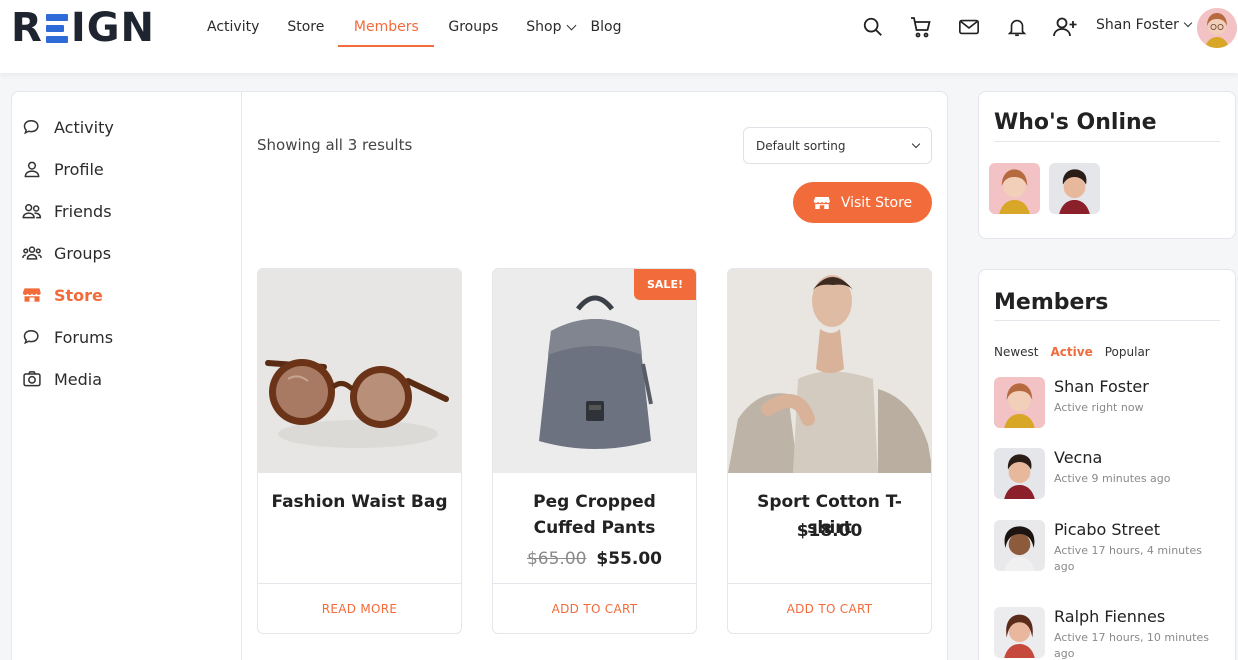  Describe the element at coordinates (32, 379) in the screenshot. I see `camera-icon` at that location.